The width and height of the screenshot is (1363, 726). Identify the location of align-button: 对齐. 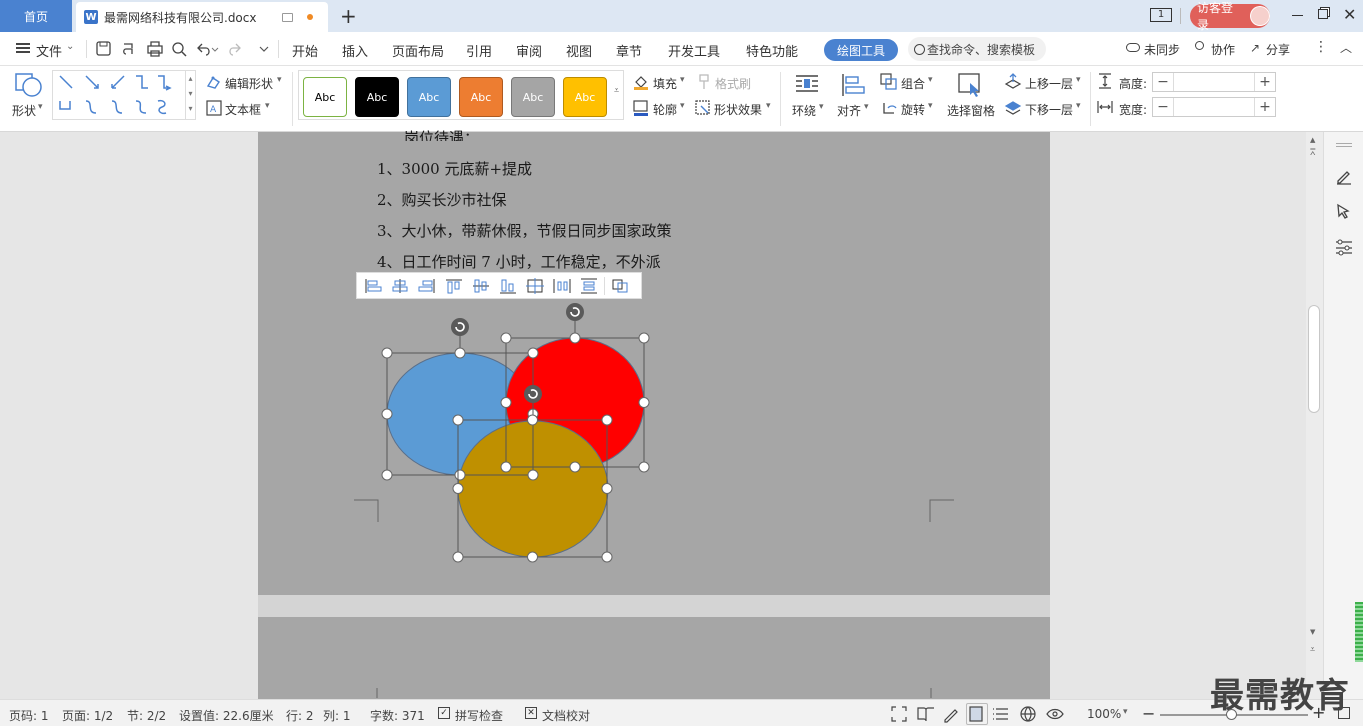
(849, 110).